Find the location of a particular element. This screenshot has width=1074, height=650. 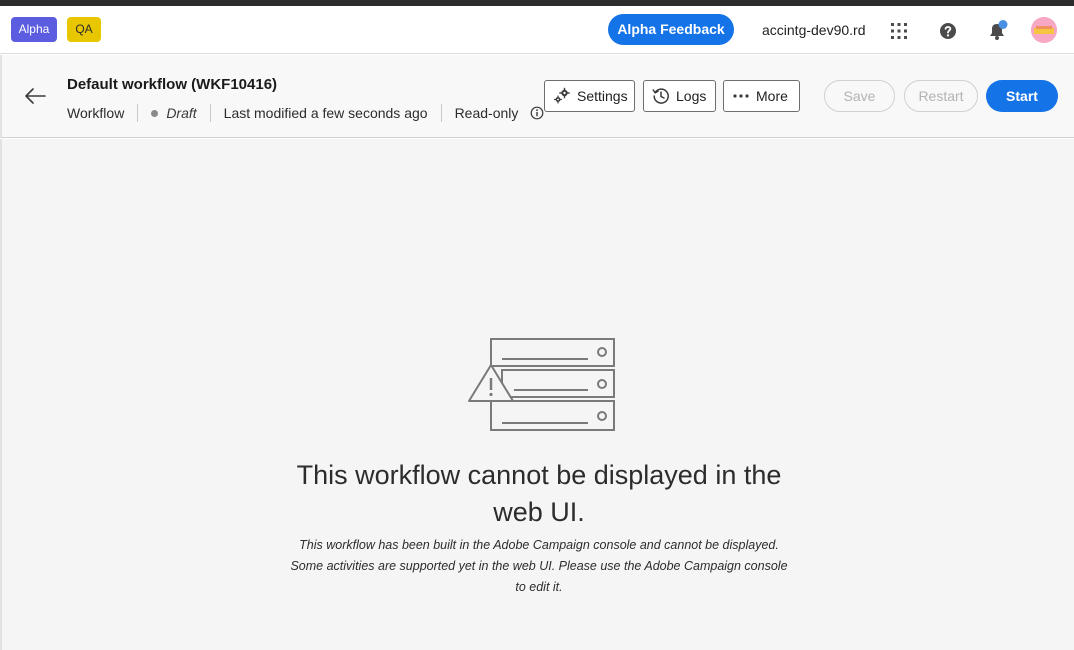

more-label: More is located at coordinates (772, 96).